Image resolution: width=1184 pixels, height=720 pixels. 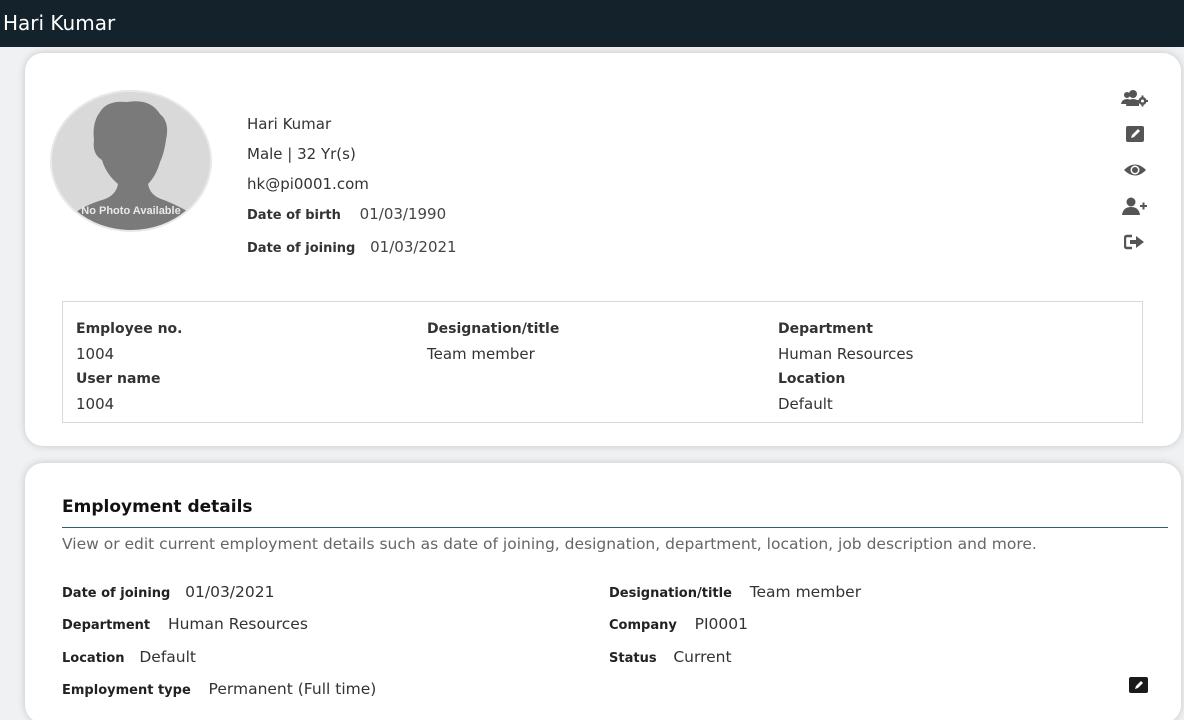 What do you see at coordinates (678, 624) in the screenshot?
I see `detail-company: Company PI0001` at bounding box center [678, 624].